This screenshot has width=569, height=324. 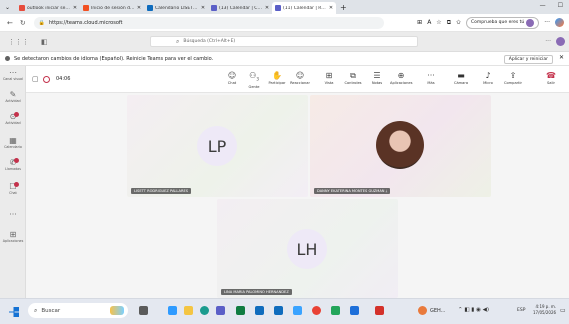 I want to click on browser-tab: Calendario LISETT RODRIGUEZ✕, so click(x=176, y=8).